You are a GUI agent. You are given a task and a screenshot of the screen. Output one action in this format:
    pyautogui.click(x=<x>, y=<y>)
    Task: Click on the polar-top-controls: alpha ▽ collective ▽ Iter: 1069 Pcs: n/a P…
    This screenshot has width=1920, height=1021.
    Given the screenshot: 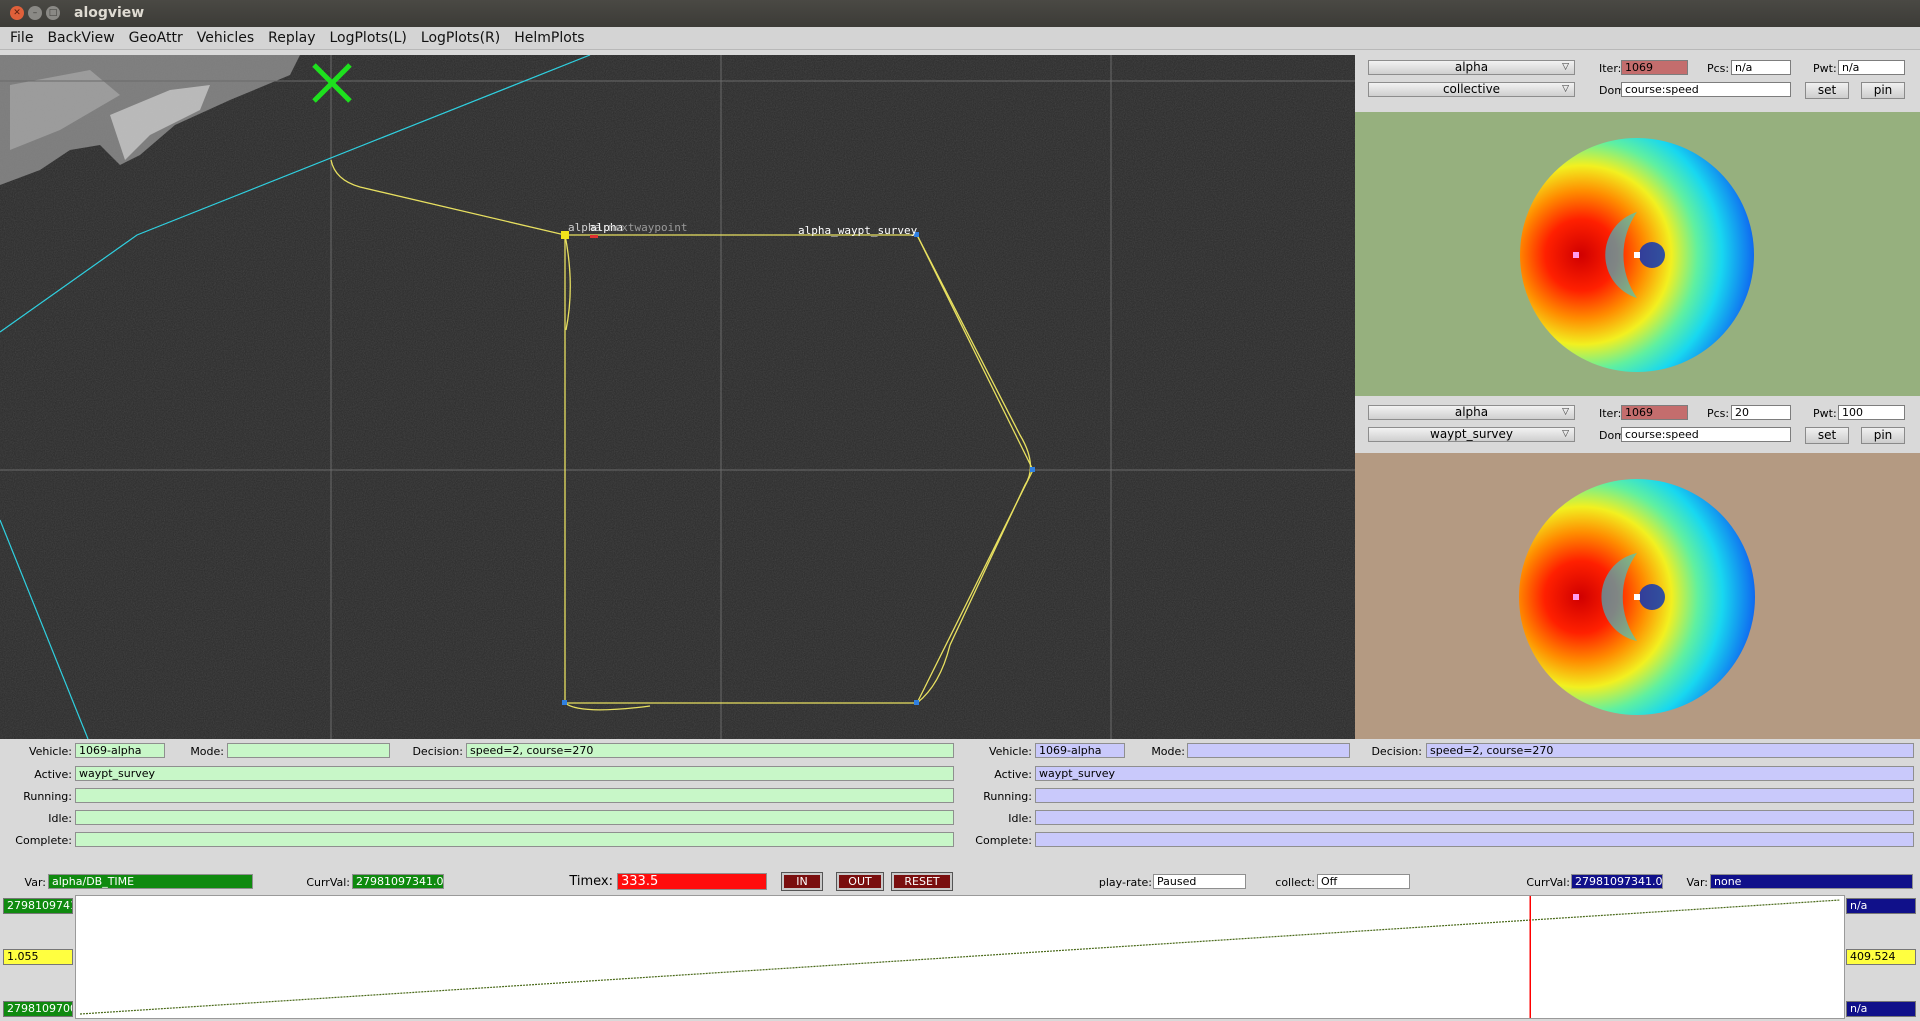 What is the action you would take?
    pyautogui.click(x=1637, y=83)
    